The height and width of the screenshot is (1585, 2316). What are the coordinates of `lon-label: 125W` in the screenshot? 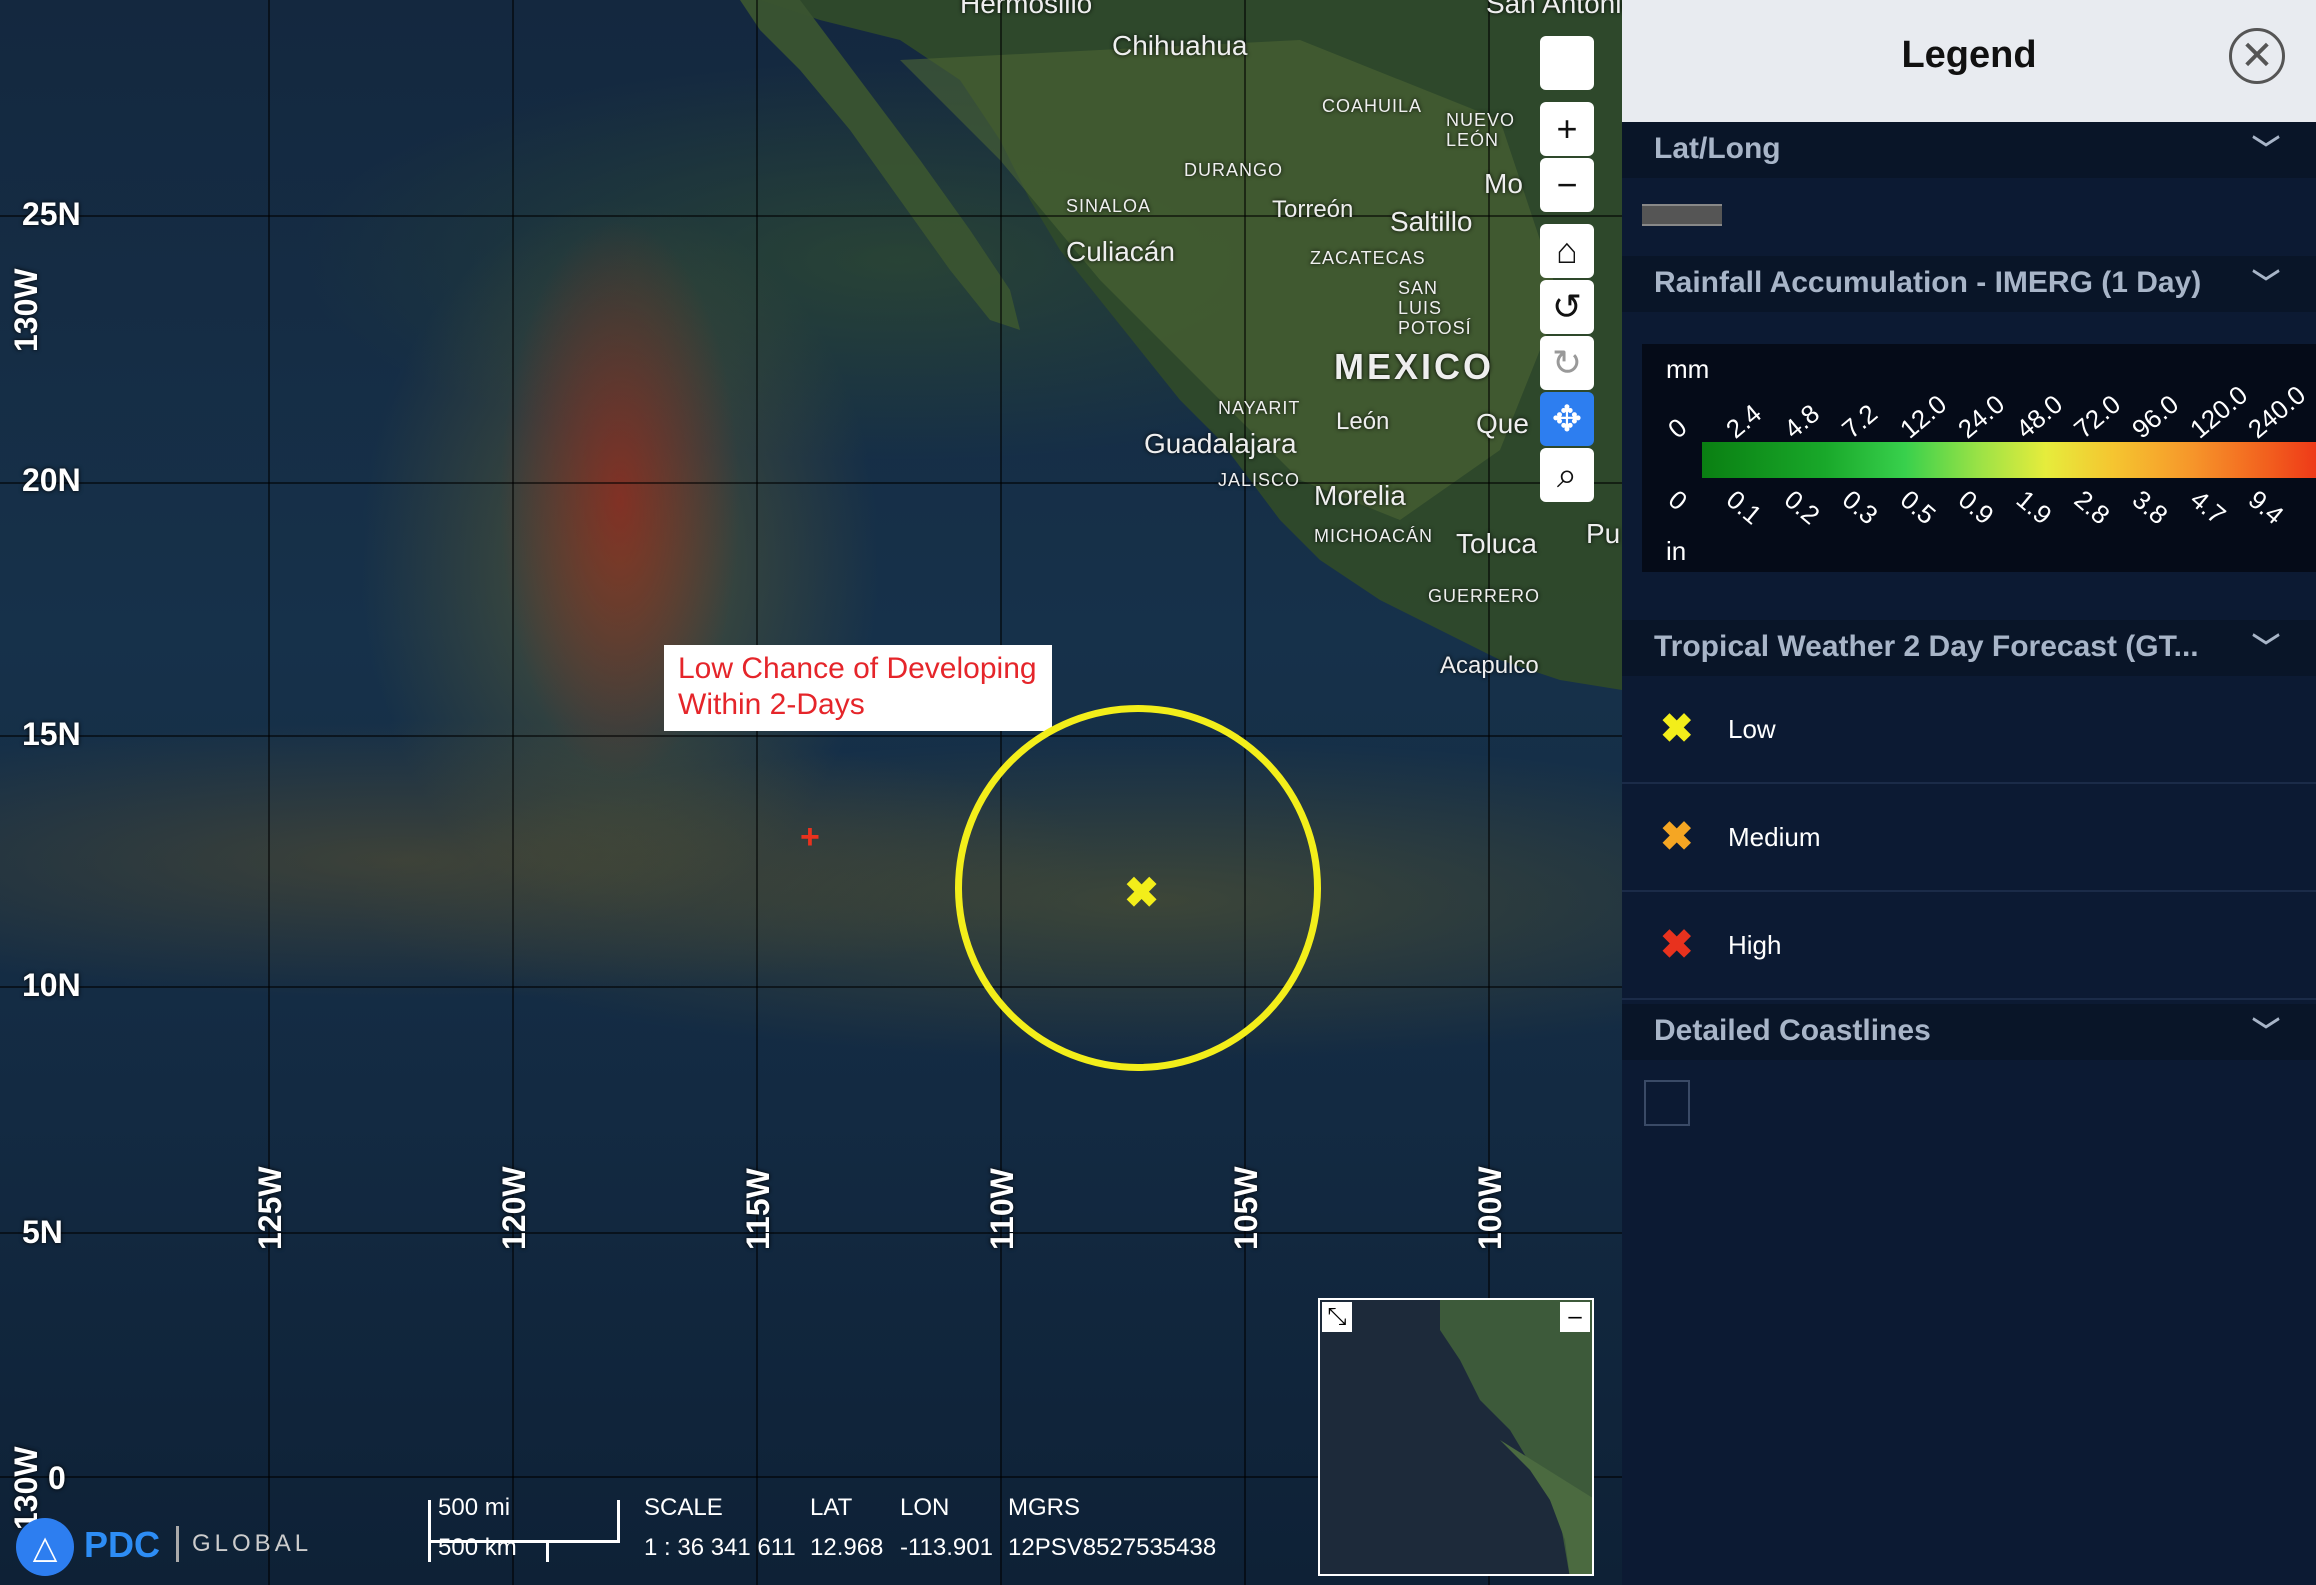 It's located at (270, 1208).